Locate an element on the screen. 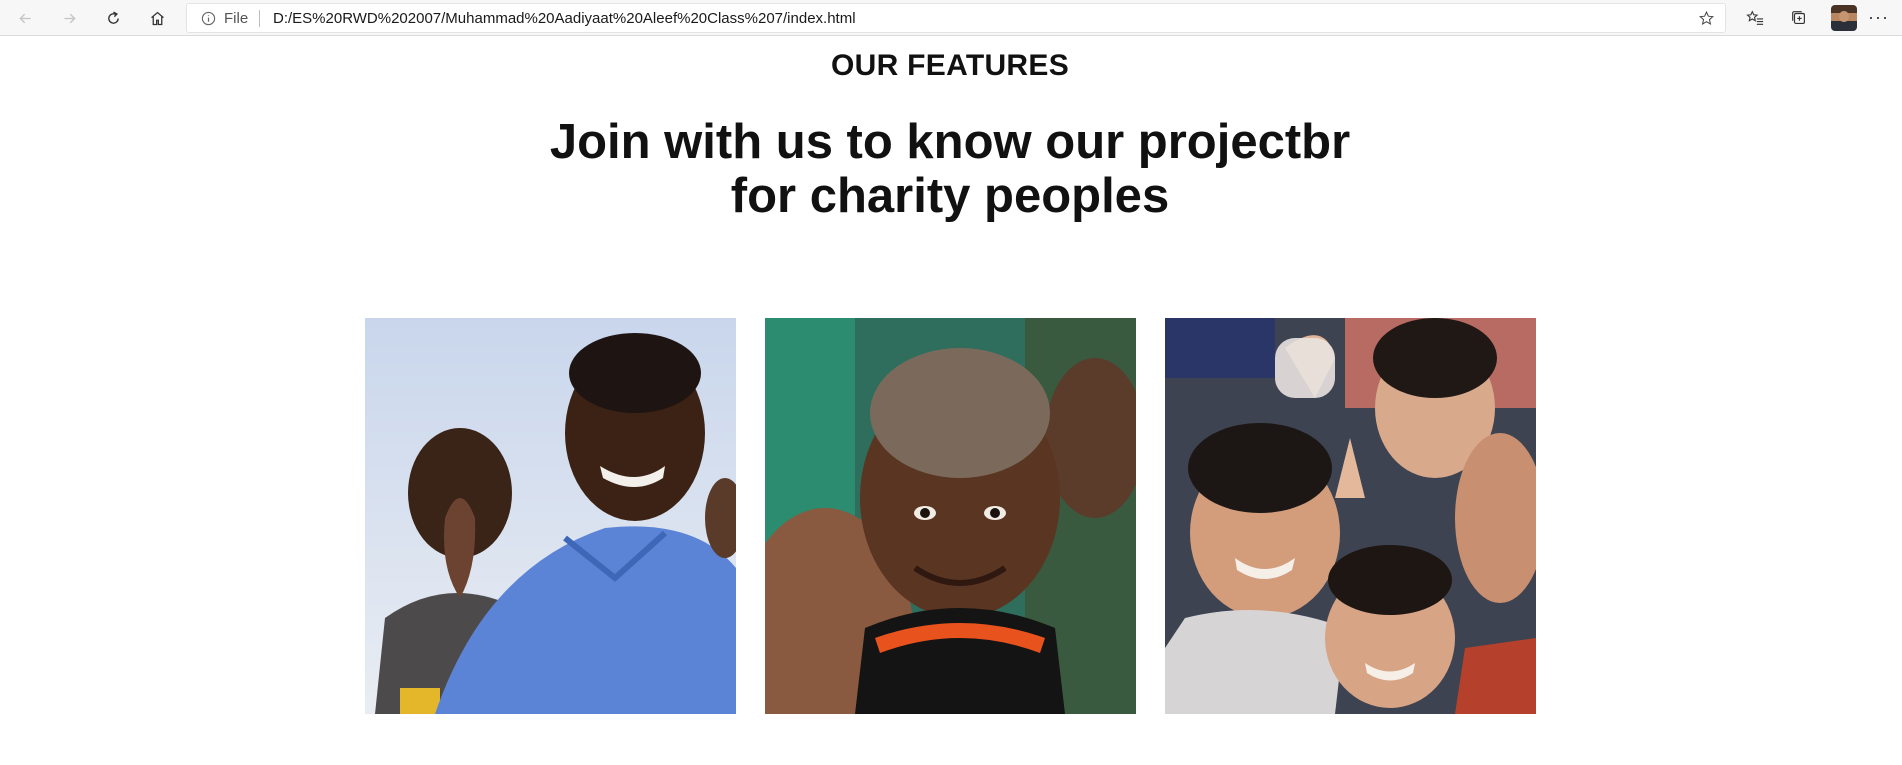 This screenshot has height=765, width=1902. favorites-icon is located at coordinates (1755, 17).